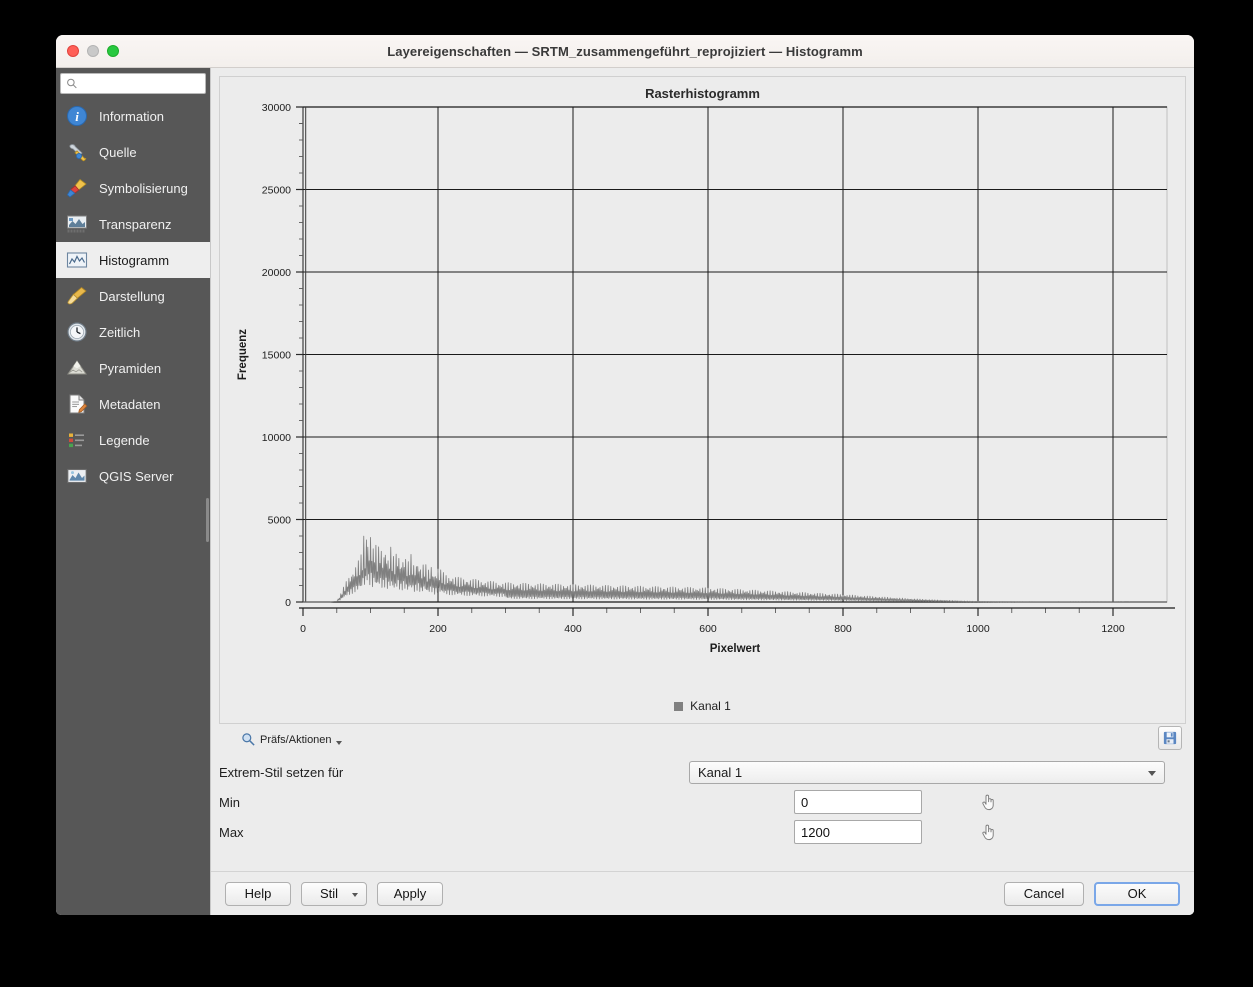 The width and height of the screenshot is (1253, 987). Describe the element at coordinates (720, 772) in the screenshot. I see `band-select-value: Kanal 1` at that location.